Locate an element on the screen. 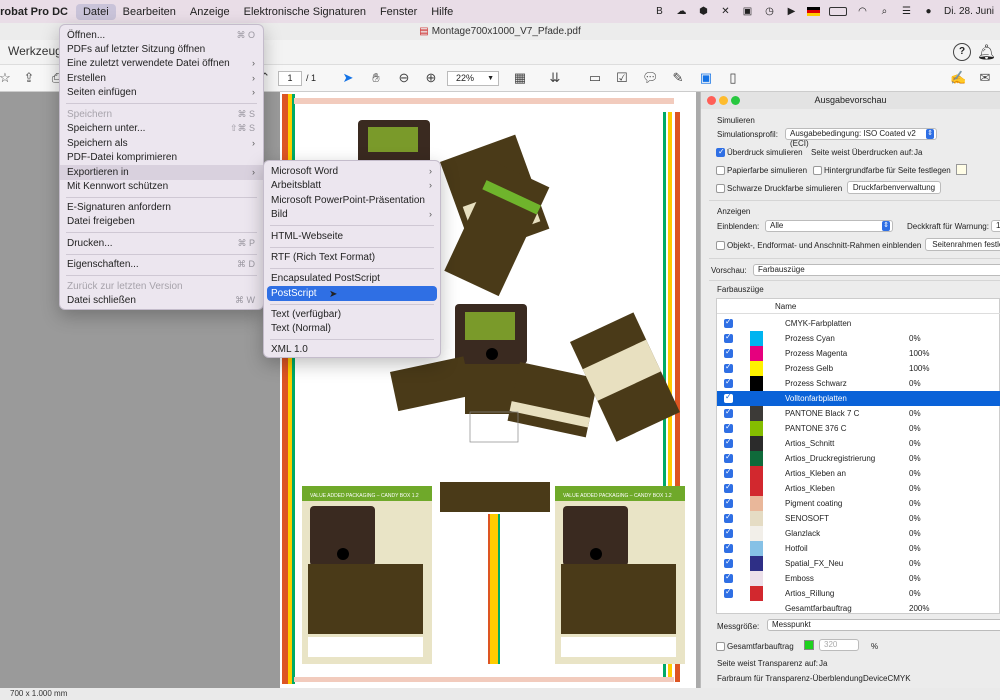 The image size is (1000, 700). zoom-in-icon: ⊕ is located at coordinates (431, 78).